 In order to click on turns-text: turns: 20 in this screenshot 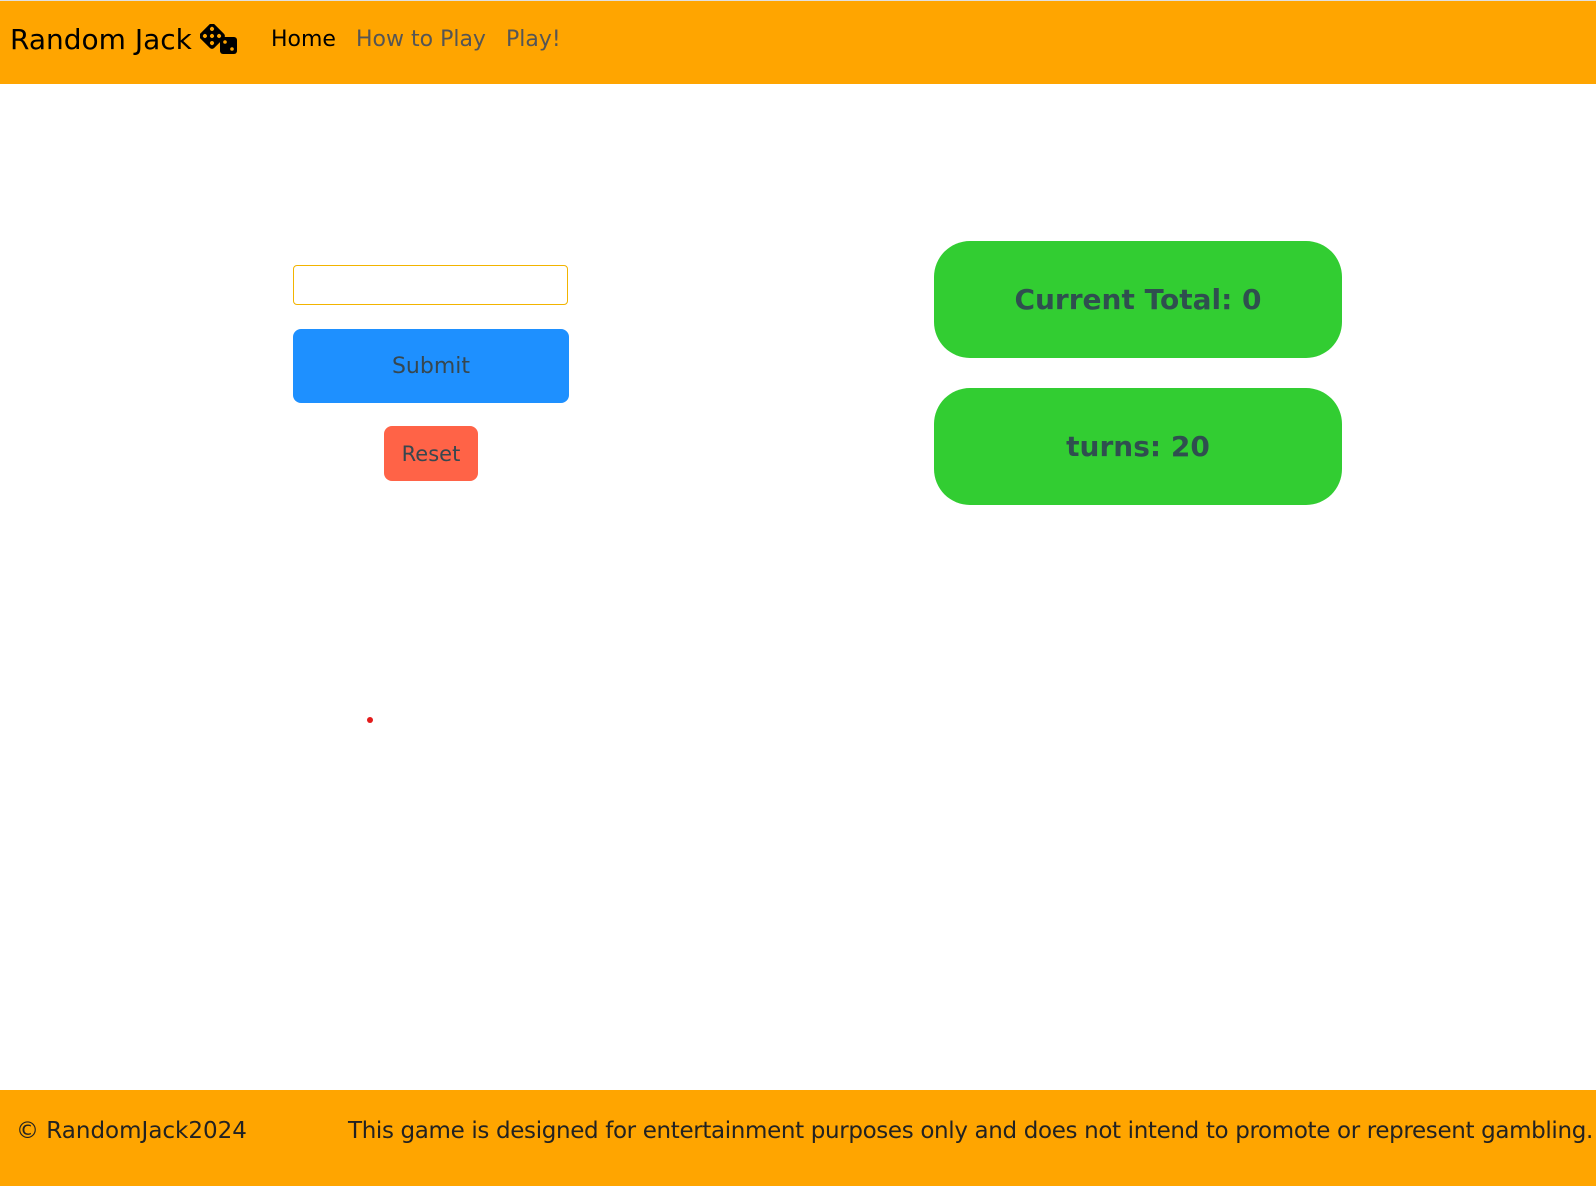, I will do `click(1138, 446)`.